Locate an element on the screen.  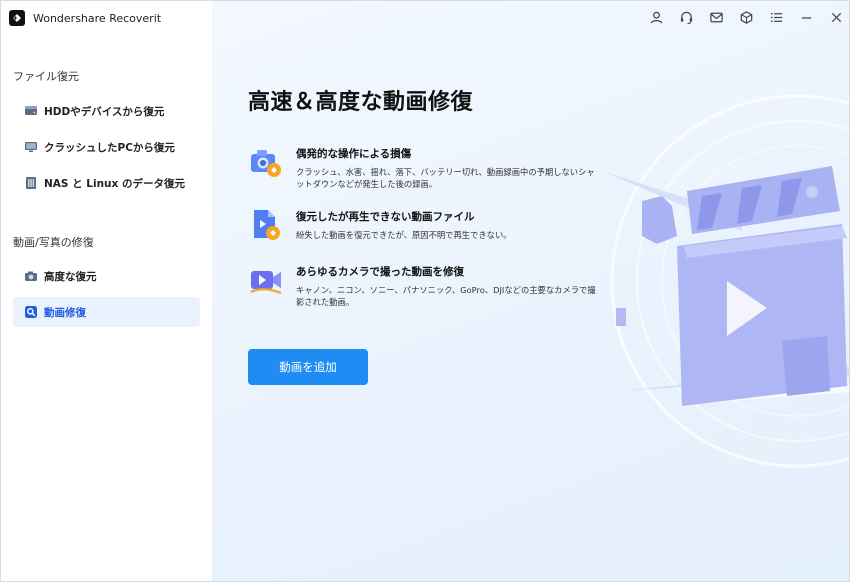
sidebar-item-nas-linux: NAS と Linux のデータ復元 is located at coordinates (106, 183).